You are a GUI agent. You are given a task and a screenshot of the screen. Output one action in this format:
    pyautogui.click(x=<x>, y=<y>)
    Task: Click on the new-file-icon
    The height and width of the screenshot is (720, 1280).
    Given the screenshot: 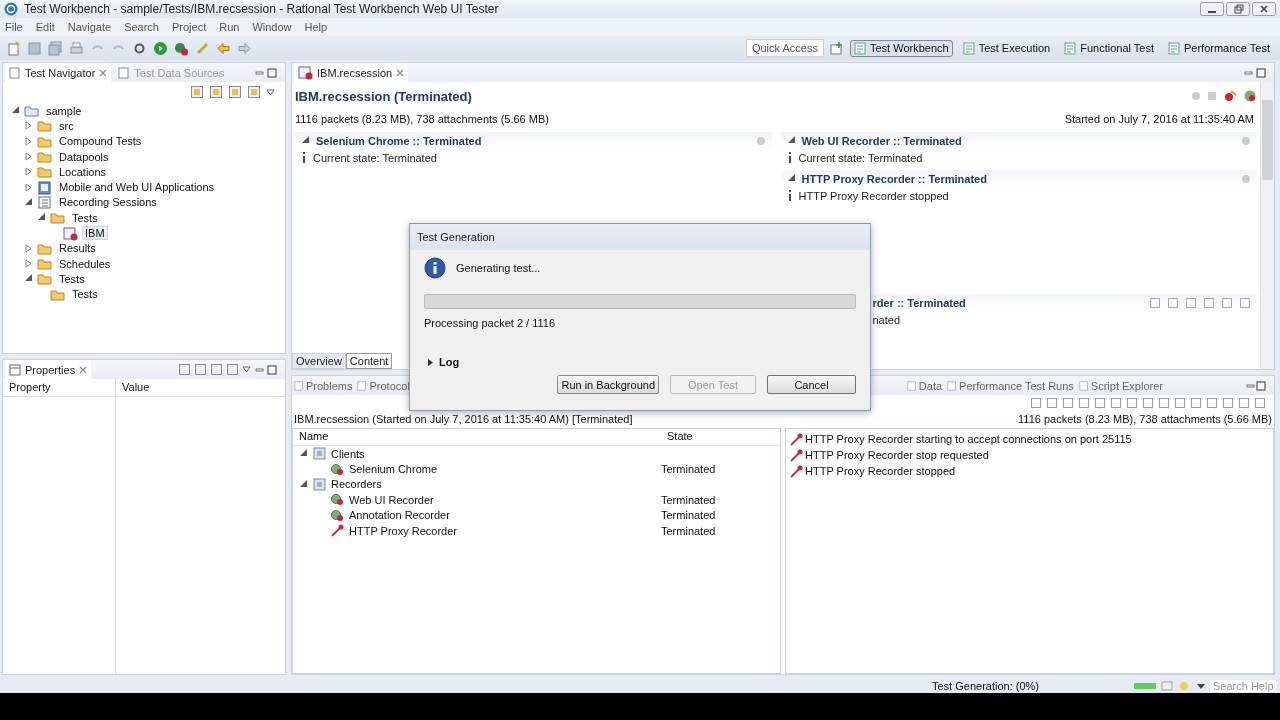 What is the action you would take?
    pyautogui.click(x=13, y=48)
    